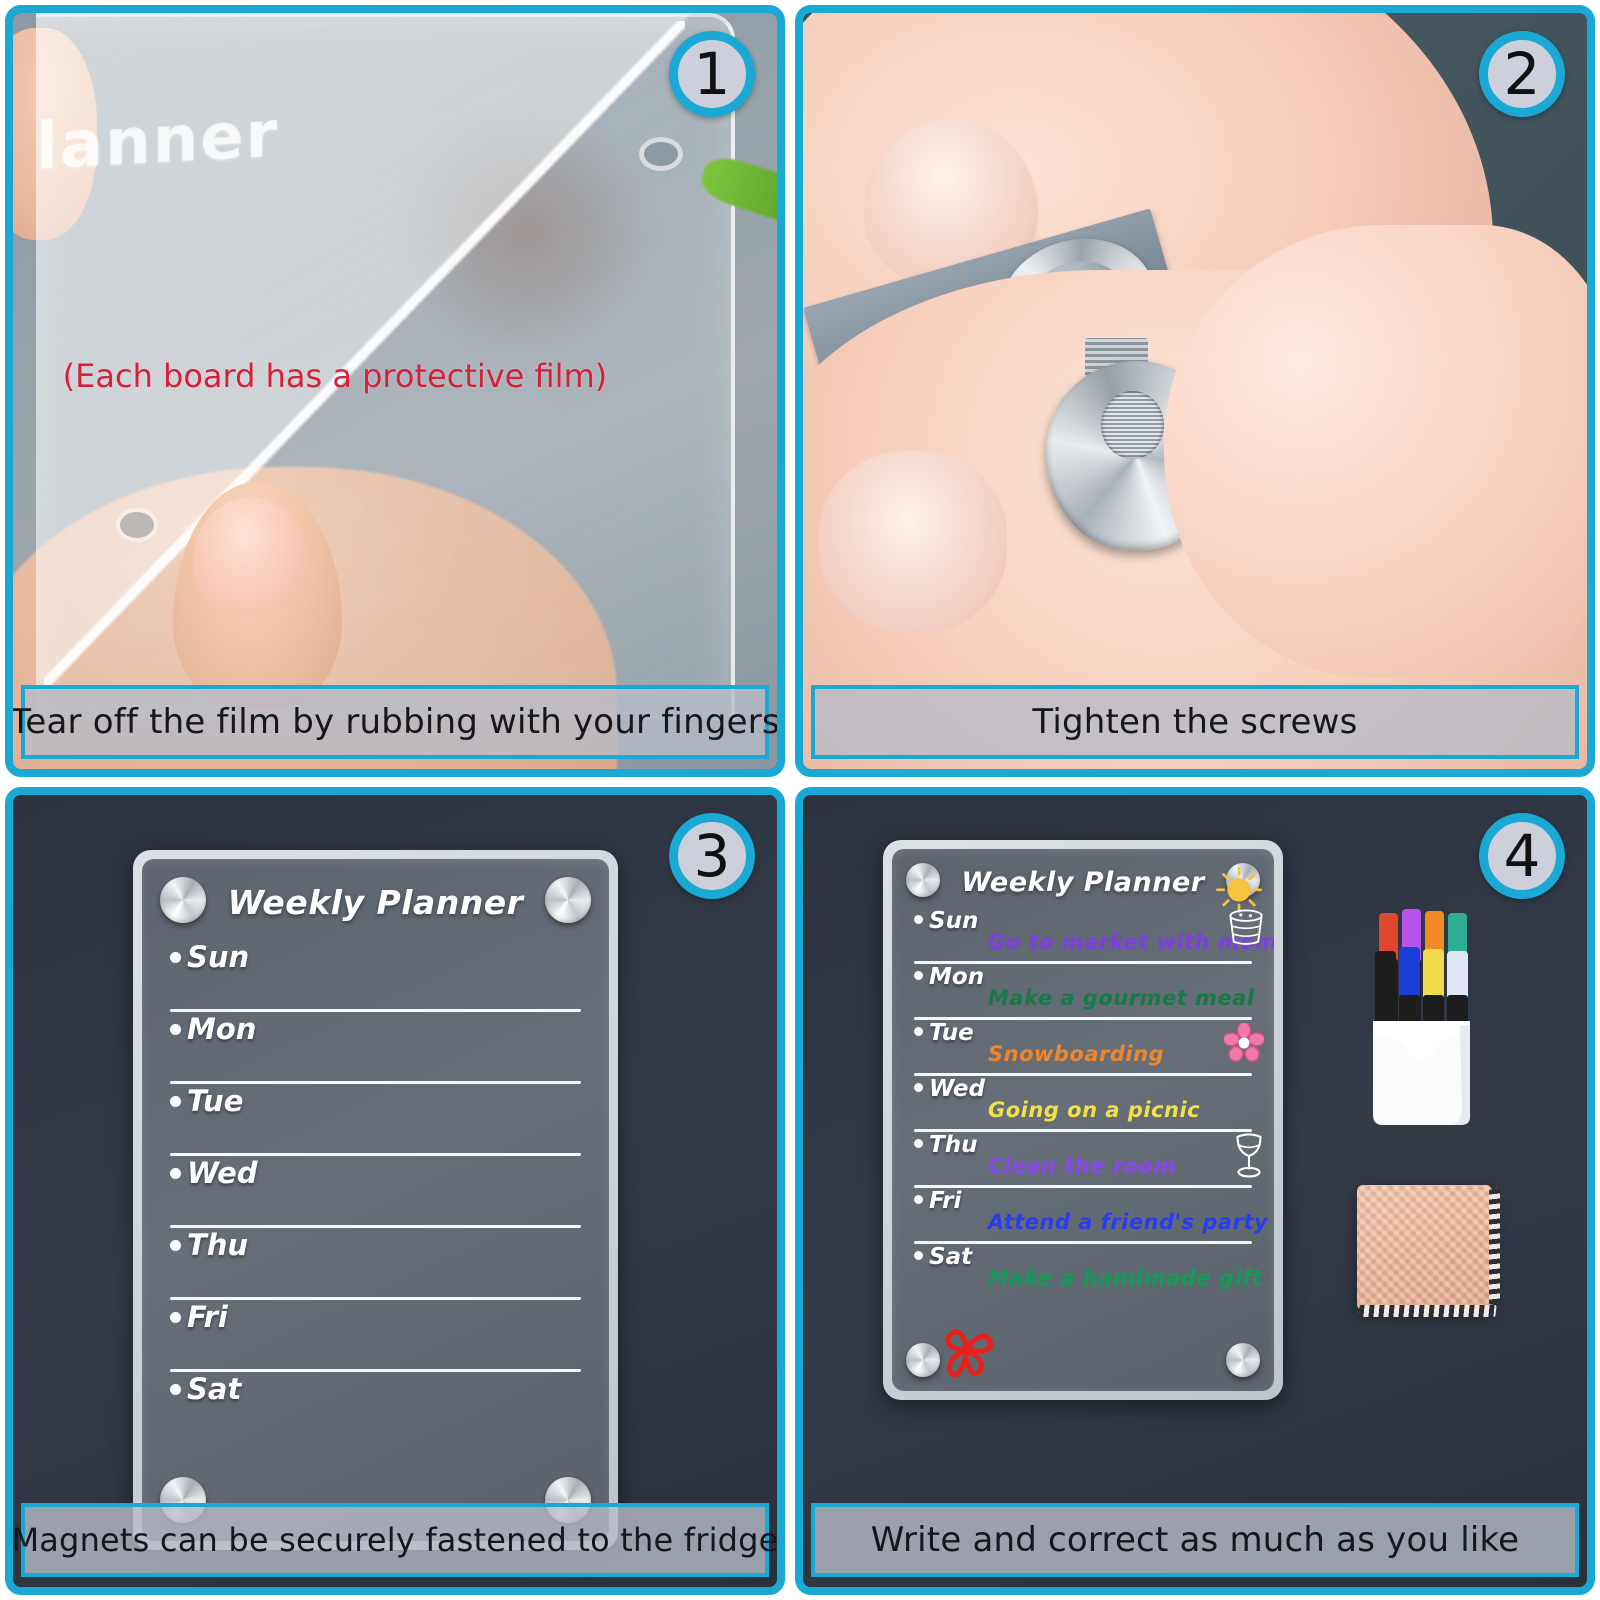 The height and width of the screenshot is (1600, 1600). What do you see at coordinates (250, 557) in the screenshot?
I see `thumbnail-shape` at bounding box center [250, 557].